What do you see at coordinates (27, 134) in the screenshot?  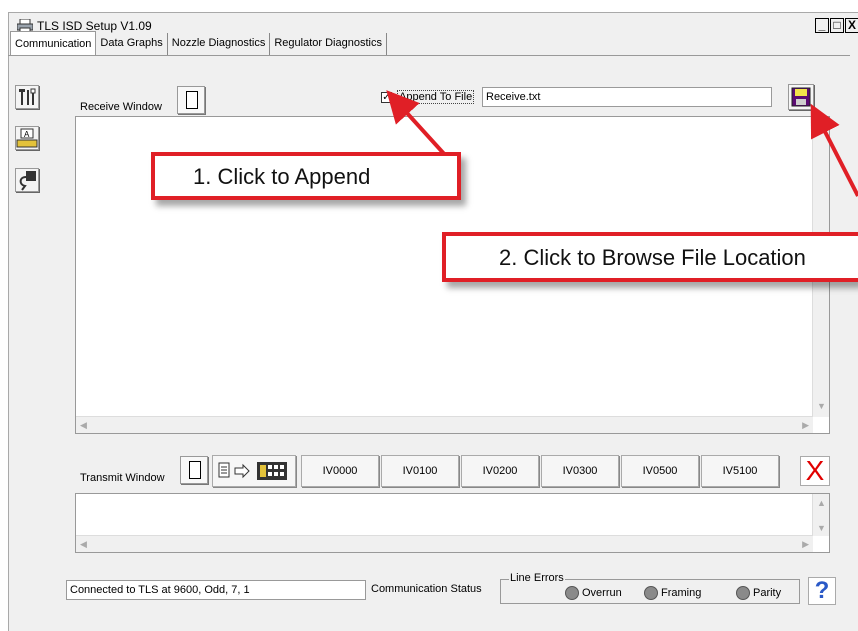 I see `svg-text: A` at bounding box center [27, 134].